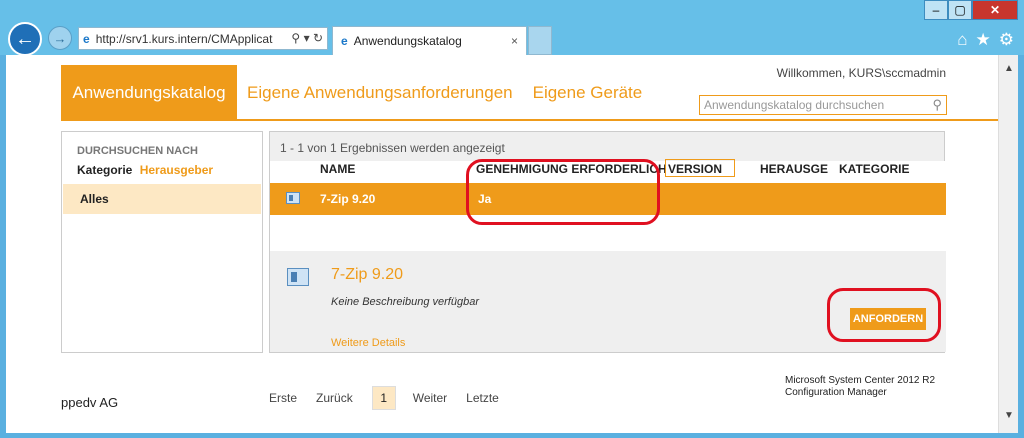  I want to click on nav-anwendungskatalog: Anwendungskatalog, so click(149, 92).